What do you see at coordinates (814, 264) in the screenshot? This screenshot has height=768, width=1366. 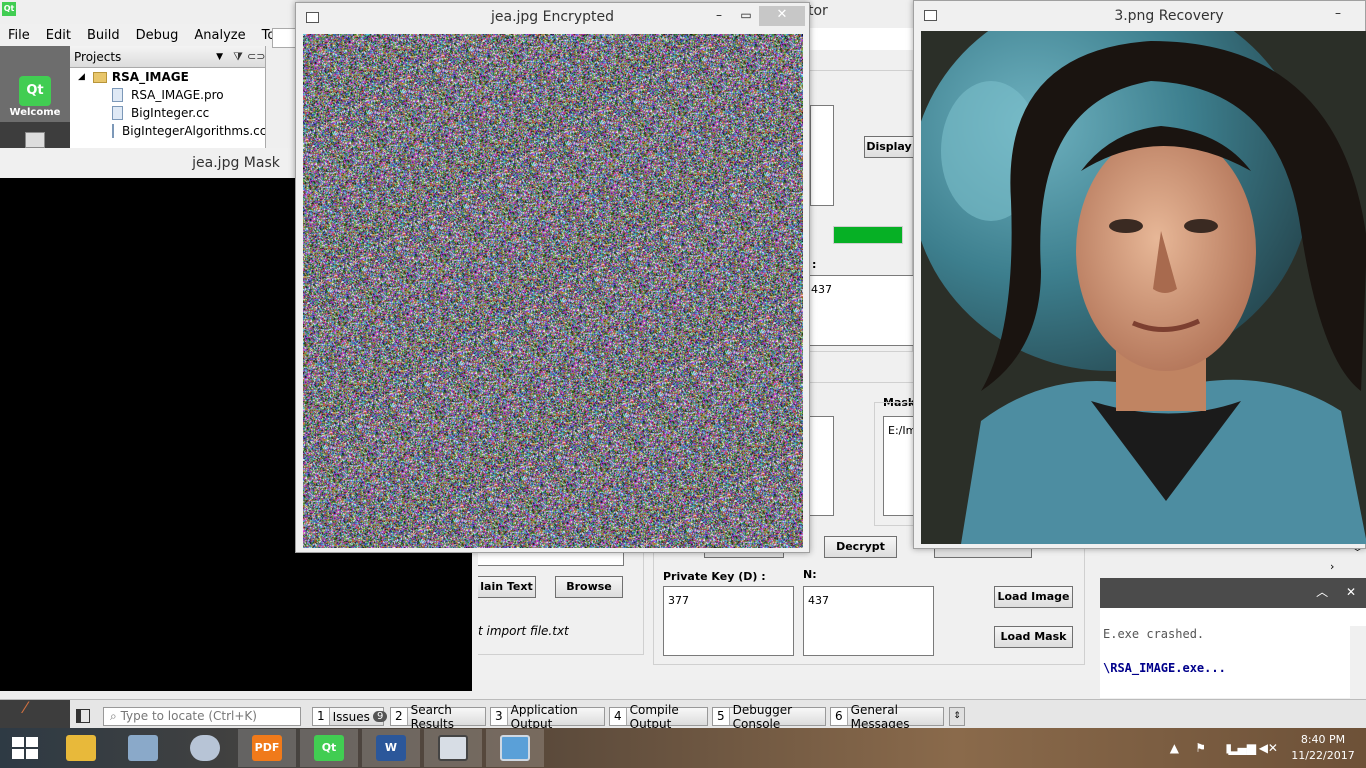 I see `n-label-top: :` at bounding box center [814, 264].